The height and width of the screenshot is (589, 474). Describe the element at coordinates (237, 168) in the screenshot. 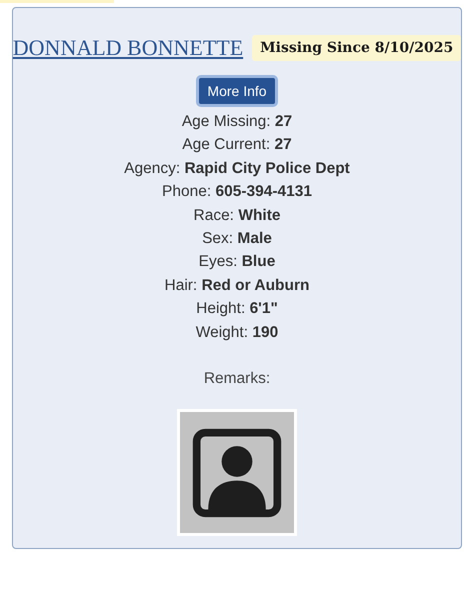

I see `detail-text: Agency: Rapid City Police Dept` at that location.